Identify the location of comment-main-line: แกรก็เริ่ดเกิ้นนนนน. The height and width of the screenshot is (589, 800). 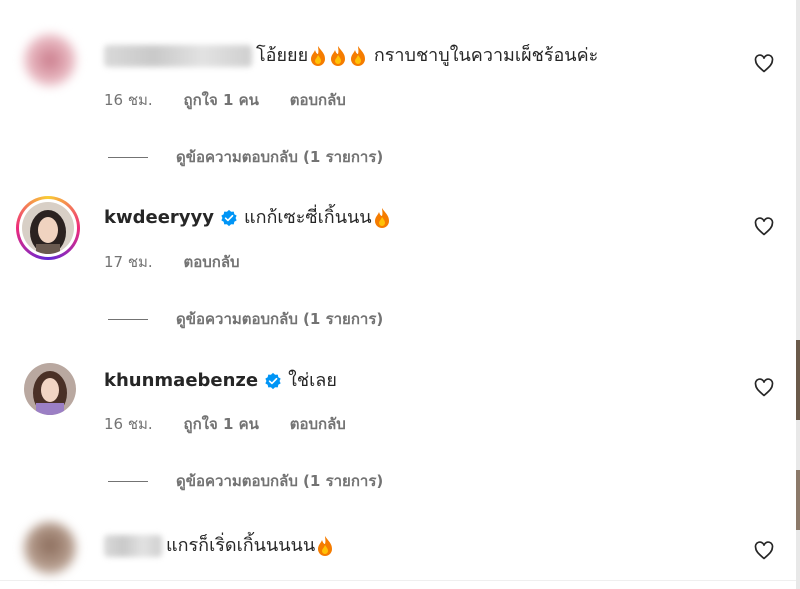
(219, 546).